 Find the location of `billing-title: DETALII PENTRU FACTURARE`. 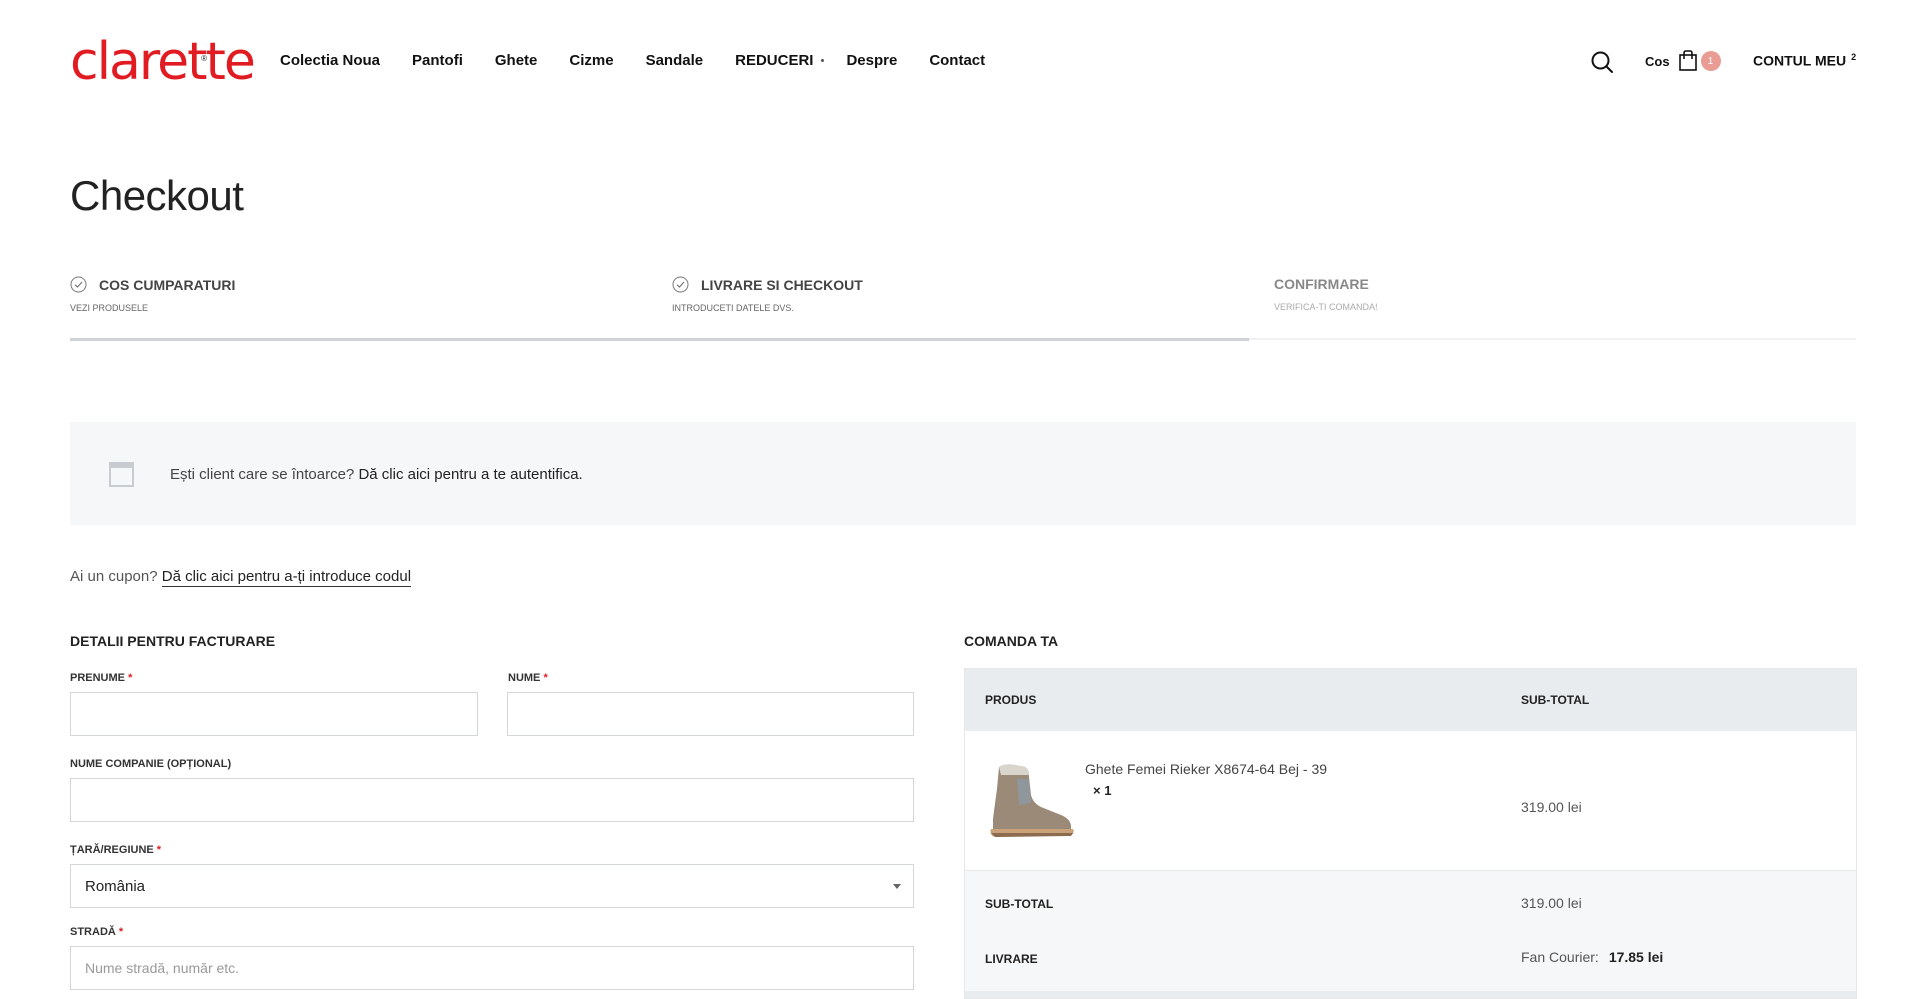

billing-title: DETALII PENTRU FACTURARE is located at coordinates (173, 641).